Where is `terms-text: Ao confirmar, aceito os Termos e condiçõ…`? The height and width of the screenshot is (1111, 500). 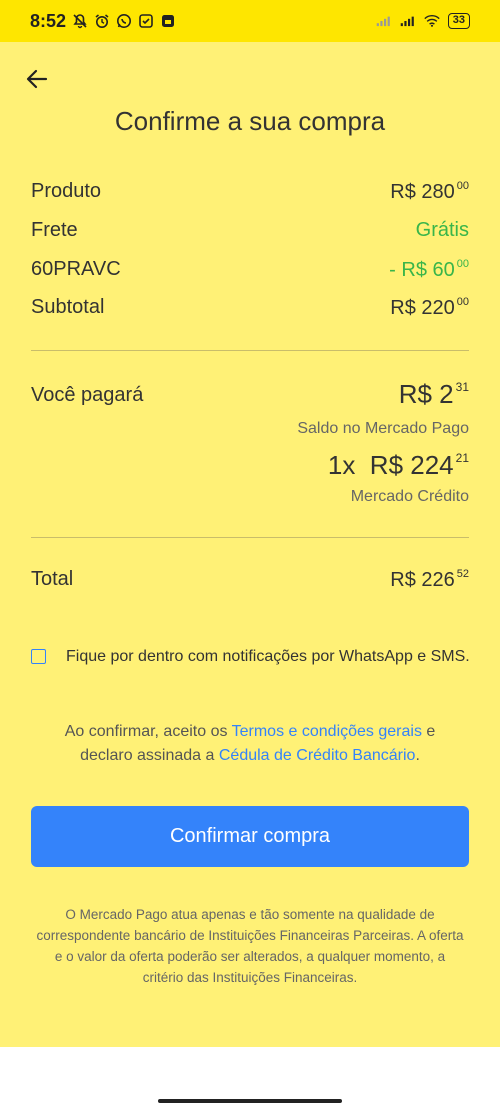
terms-text: Ao confirmar, aceito os Termos e condiçõ… is located at coordinates (250, 743).